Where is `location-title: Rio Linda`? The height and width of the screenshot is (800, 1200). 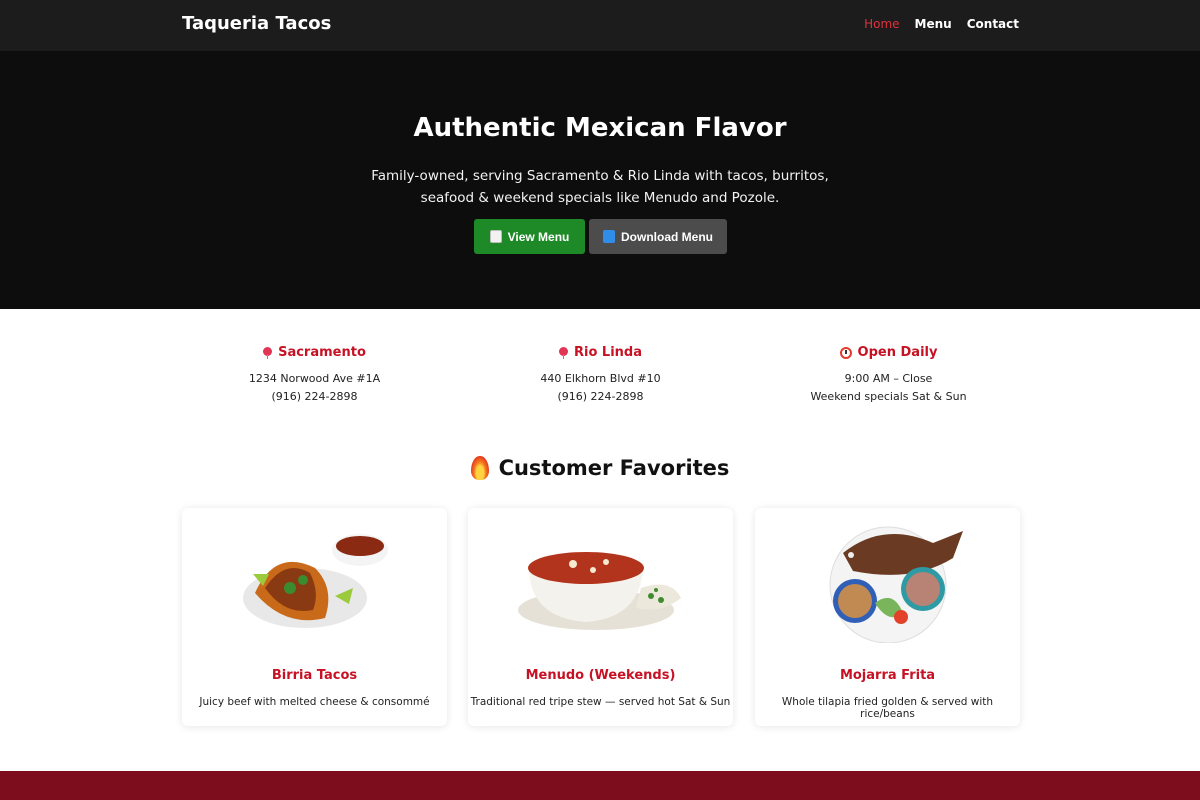 location-title: Rio Linda is located at coordinates (600, 352).